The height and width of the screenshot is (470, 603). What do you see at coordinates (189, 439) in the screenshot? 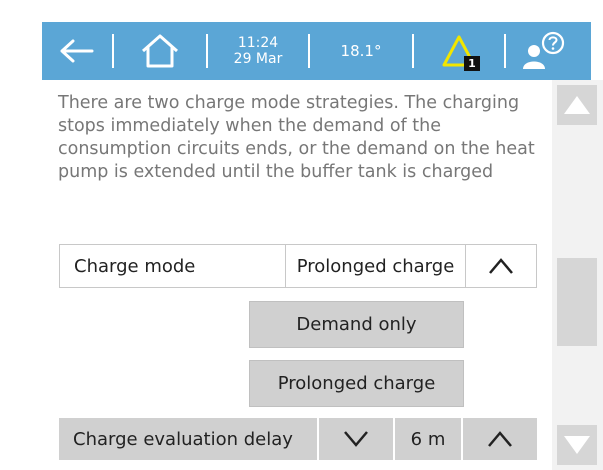
I see `charge-evaluation-delay-label: Charge evaluation delay` at bounding box center [189, 439].